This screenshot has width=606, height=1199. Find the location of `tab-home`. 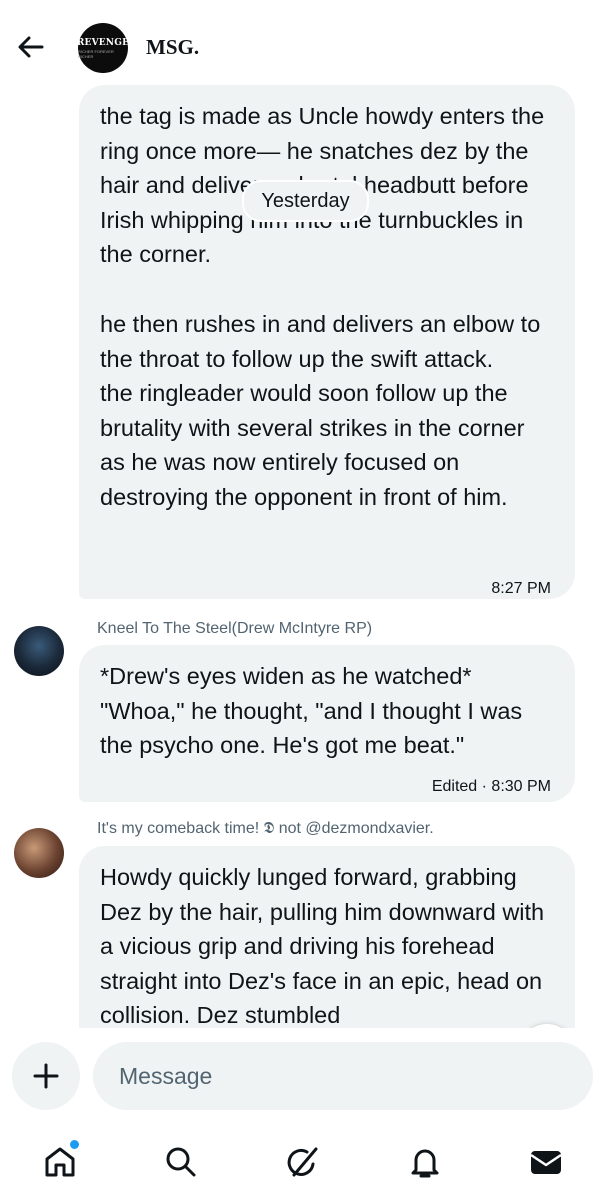

tab-home is located at coordinates (60, 1160).